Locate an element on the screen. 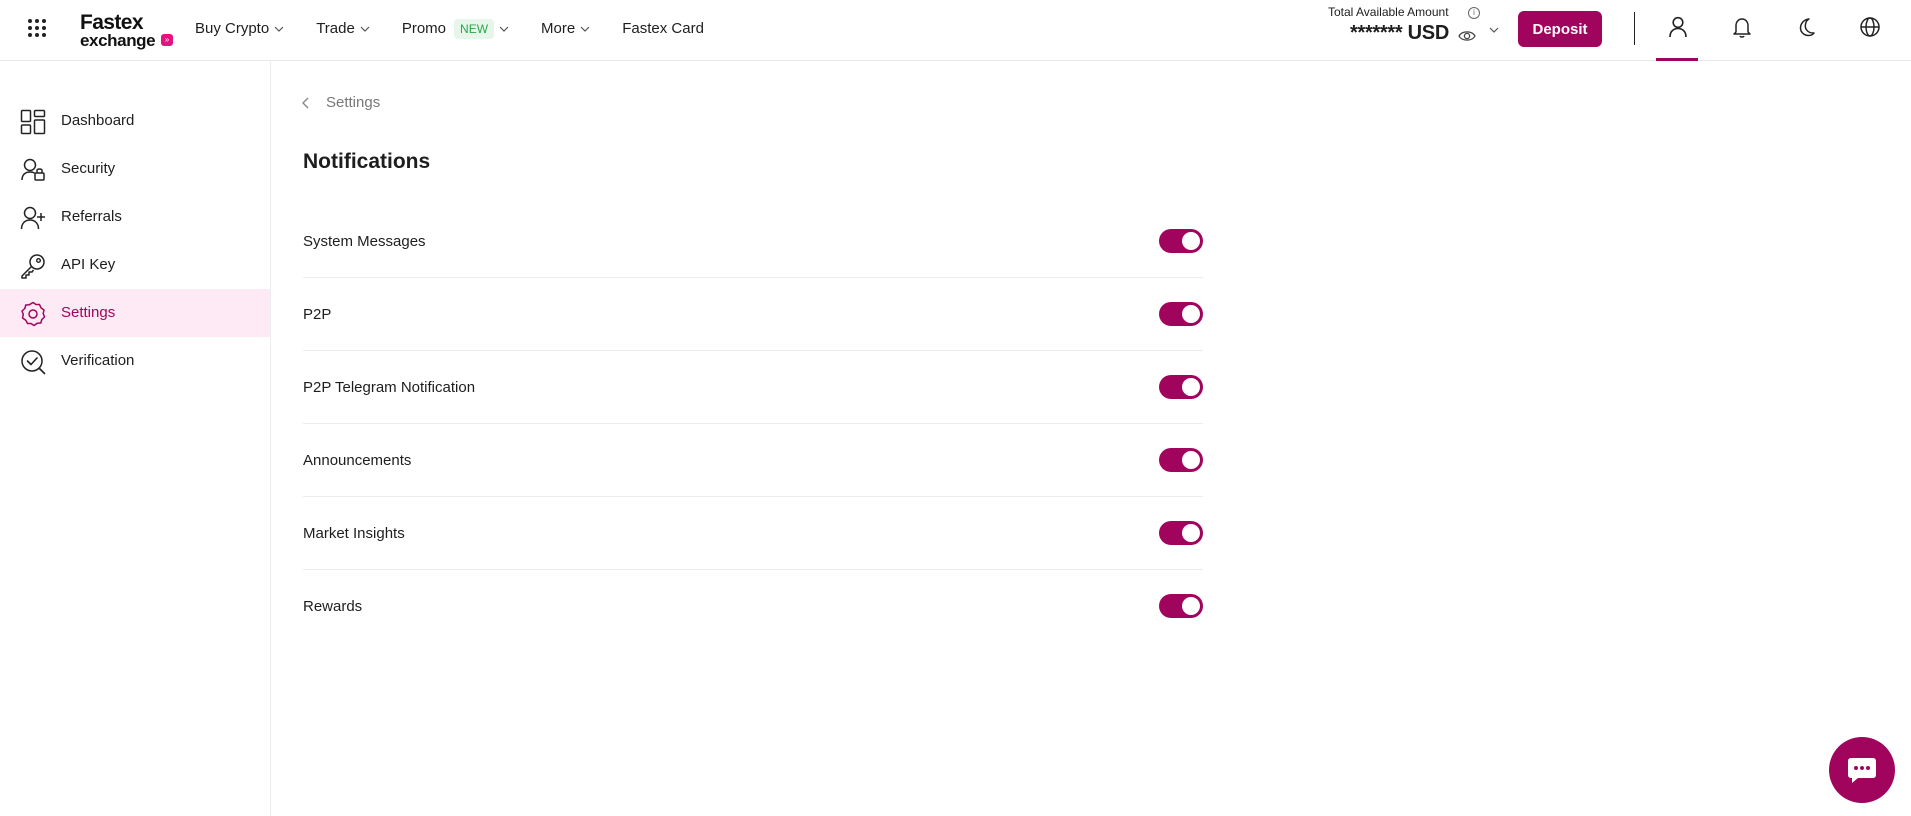  security-icon is located at coordinates (33, 169).